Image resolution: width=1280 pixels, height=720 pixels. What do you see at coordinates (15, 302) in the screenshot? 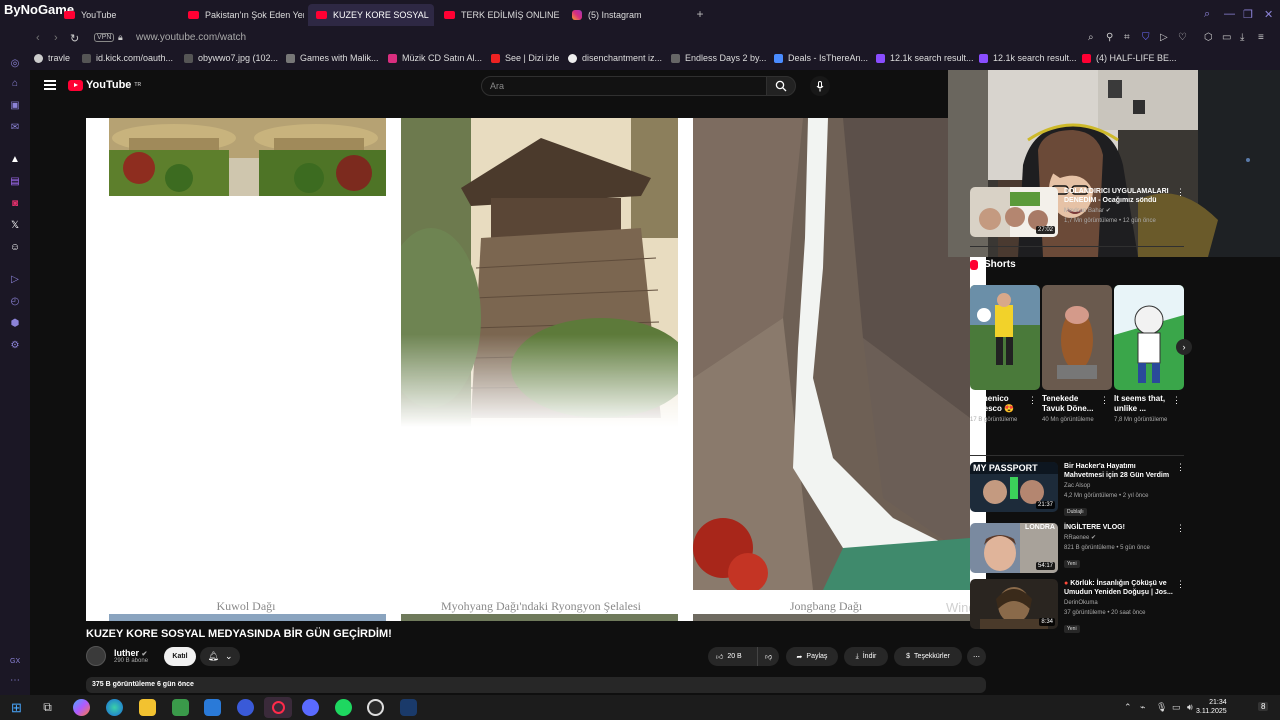
I see `history-icon: ◴` at bounding box center [15, 302].